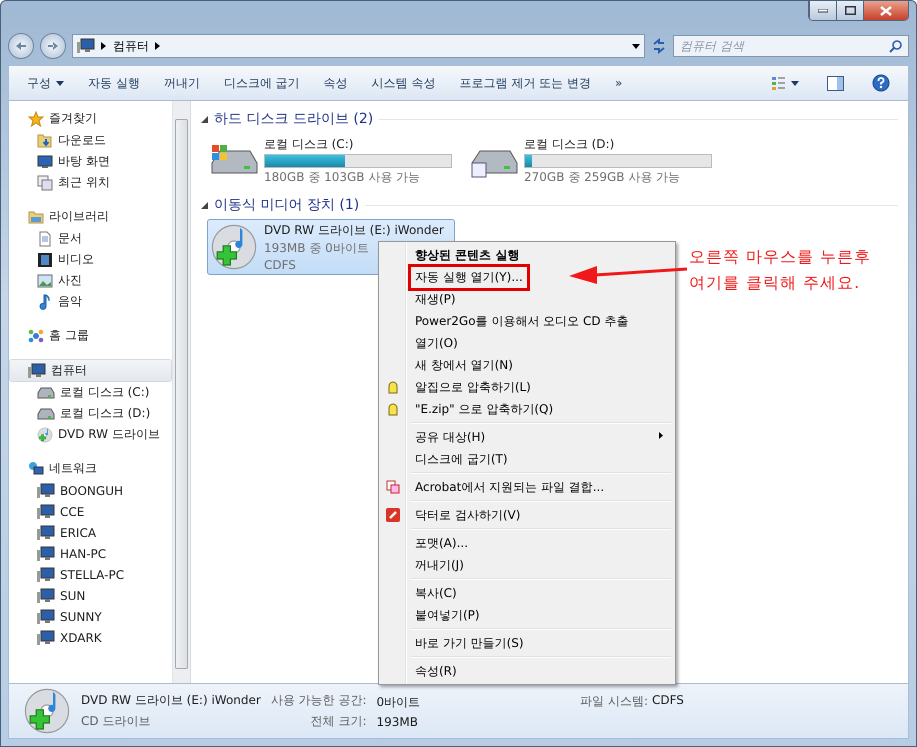 The width and height of the screenshot is (917, 747). I want to click on film-icon, so click(45, 260).